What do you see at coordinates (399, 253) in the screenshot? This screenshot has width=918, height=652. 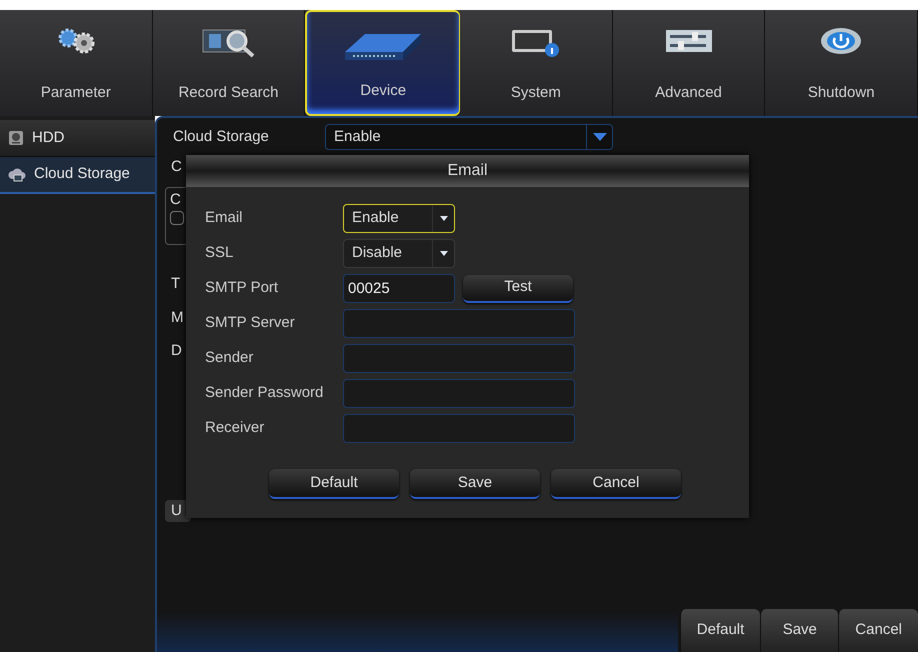 I see `dropdown: Disable` at bounding box center [399, 253].